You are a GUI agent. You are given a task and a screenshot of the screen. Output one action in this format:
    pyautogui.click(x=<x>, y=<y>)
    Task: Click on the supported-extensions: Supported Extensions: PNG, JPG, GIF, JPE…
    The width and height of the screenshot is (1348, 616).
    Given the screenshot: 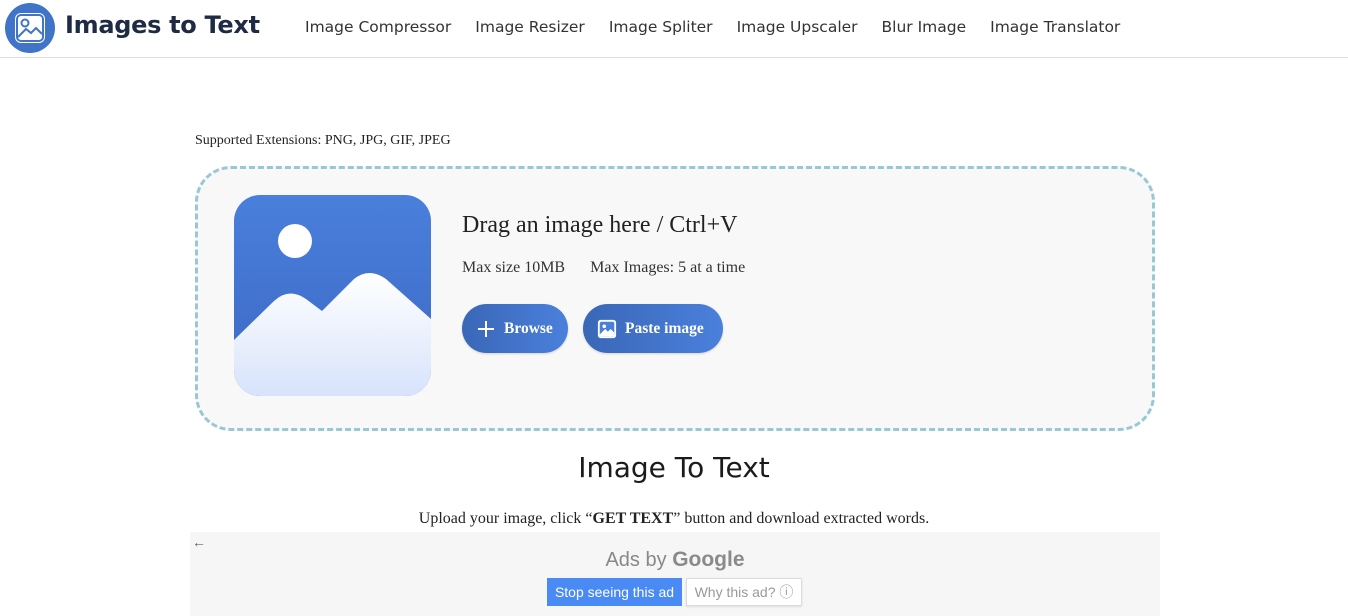 What is the action you would take?
    pyautogui.click(x=323, y=140)
    